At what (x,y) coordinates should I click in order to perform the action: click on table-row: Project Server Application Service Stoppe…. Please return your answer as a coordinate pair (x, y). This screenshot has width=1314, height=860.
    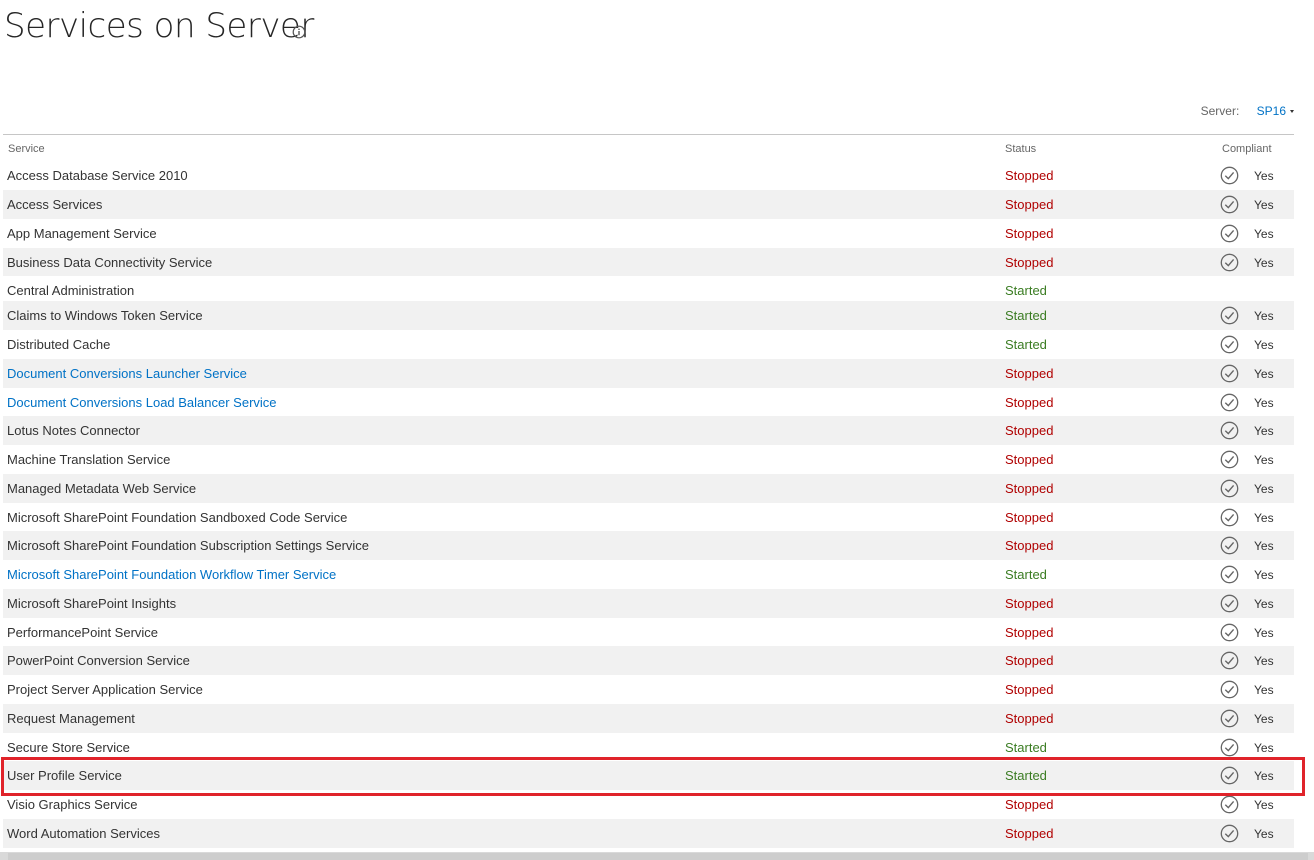
    Looking at the image, I should click on (648, 689).